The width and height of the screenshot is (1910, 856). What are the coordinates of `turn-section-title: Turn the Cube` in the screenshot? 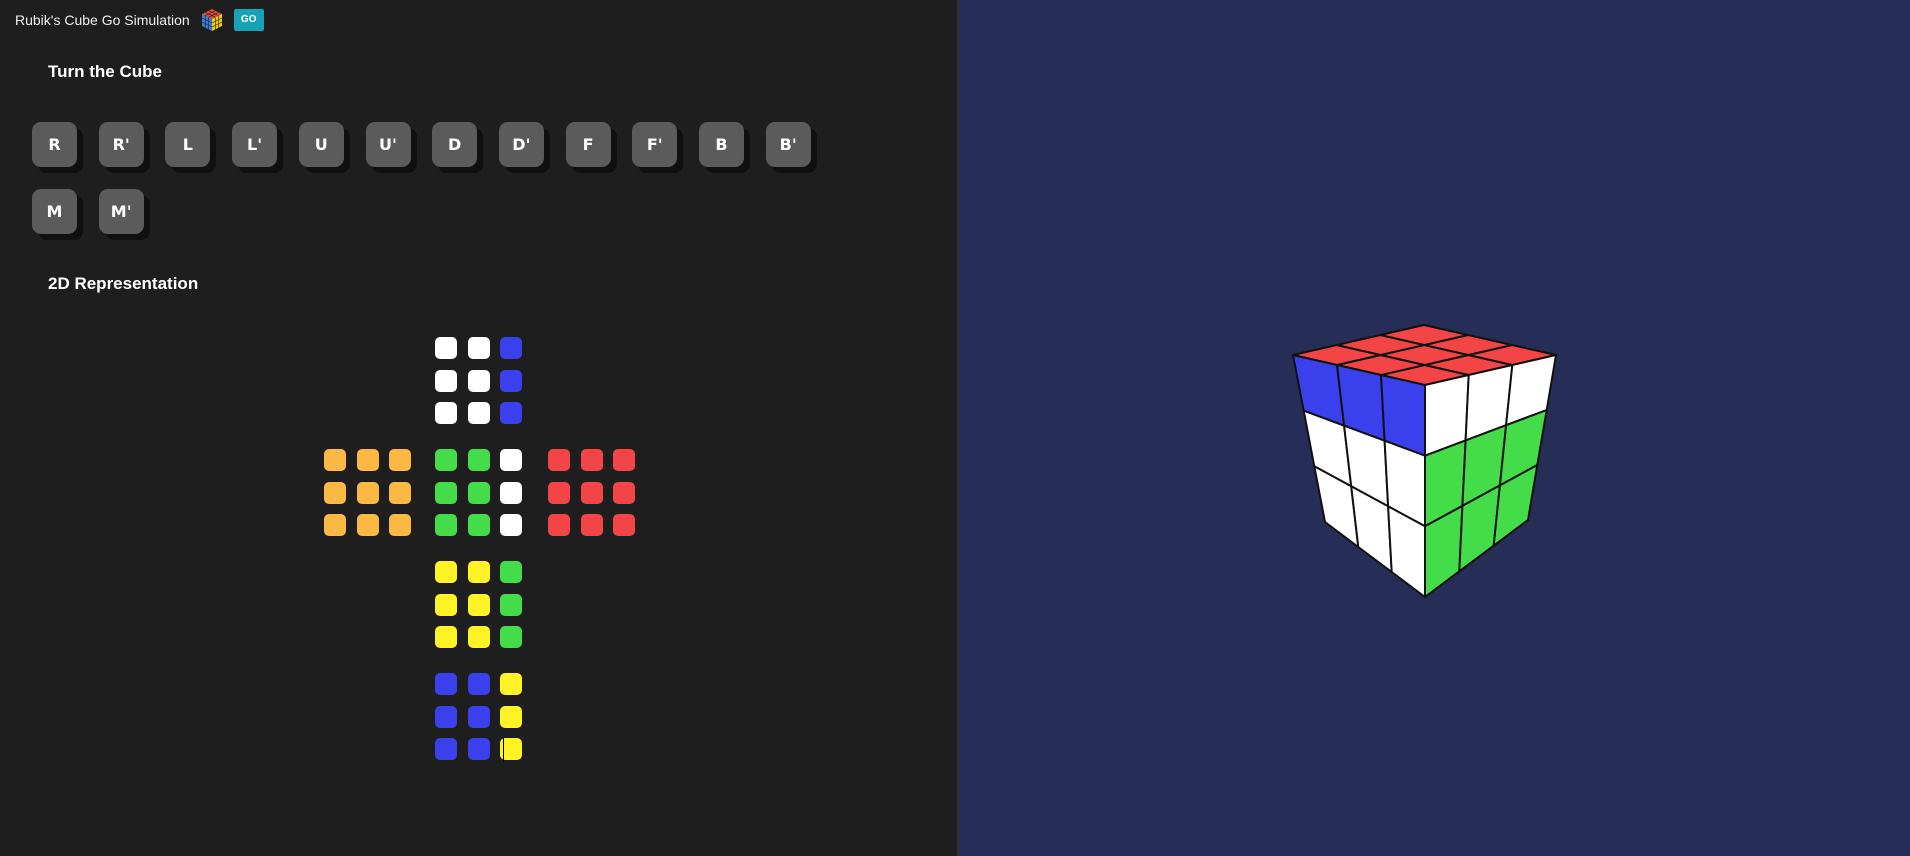 It's located at (105, 71).